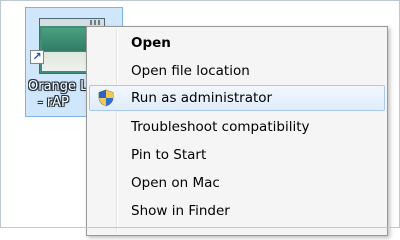 The image size is (400, 240). I want to click on shortcut-arrow-icon: ↗, so click(37, 57).